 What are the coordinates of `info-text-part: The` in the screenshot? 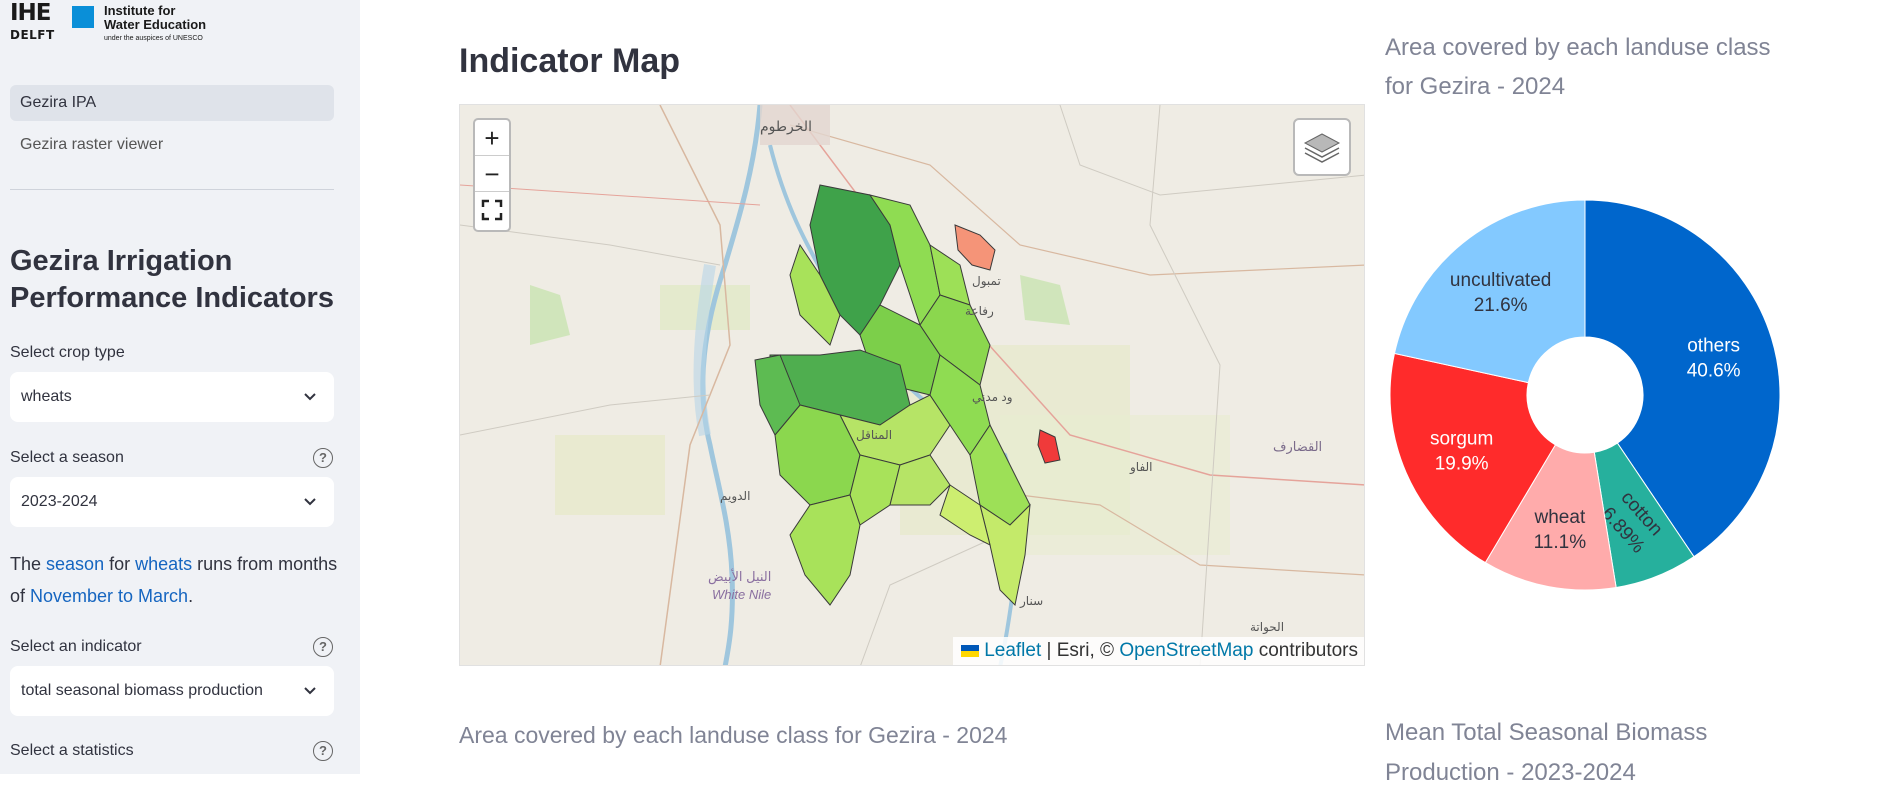 It's located at (28, 564).